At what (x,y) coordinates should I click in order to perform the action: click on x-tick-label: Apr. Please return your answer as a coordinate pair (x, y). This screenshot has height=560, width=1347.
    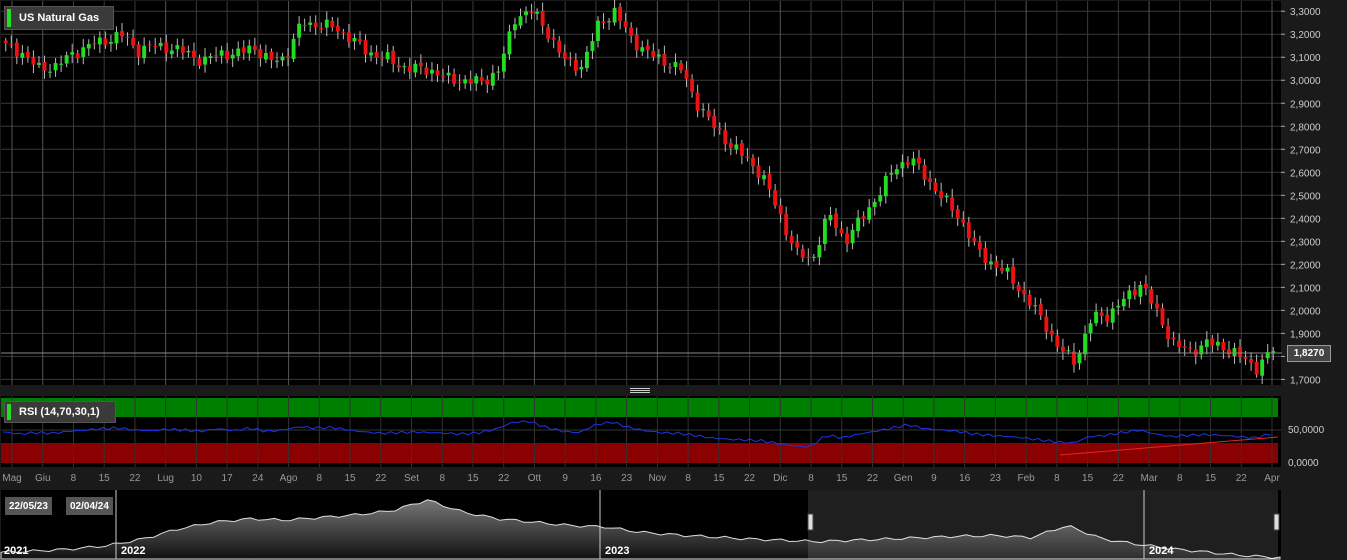
    Looking at the image, I should click on (1272, 478).